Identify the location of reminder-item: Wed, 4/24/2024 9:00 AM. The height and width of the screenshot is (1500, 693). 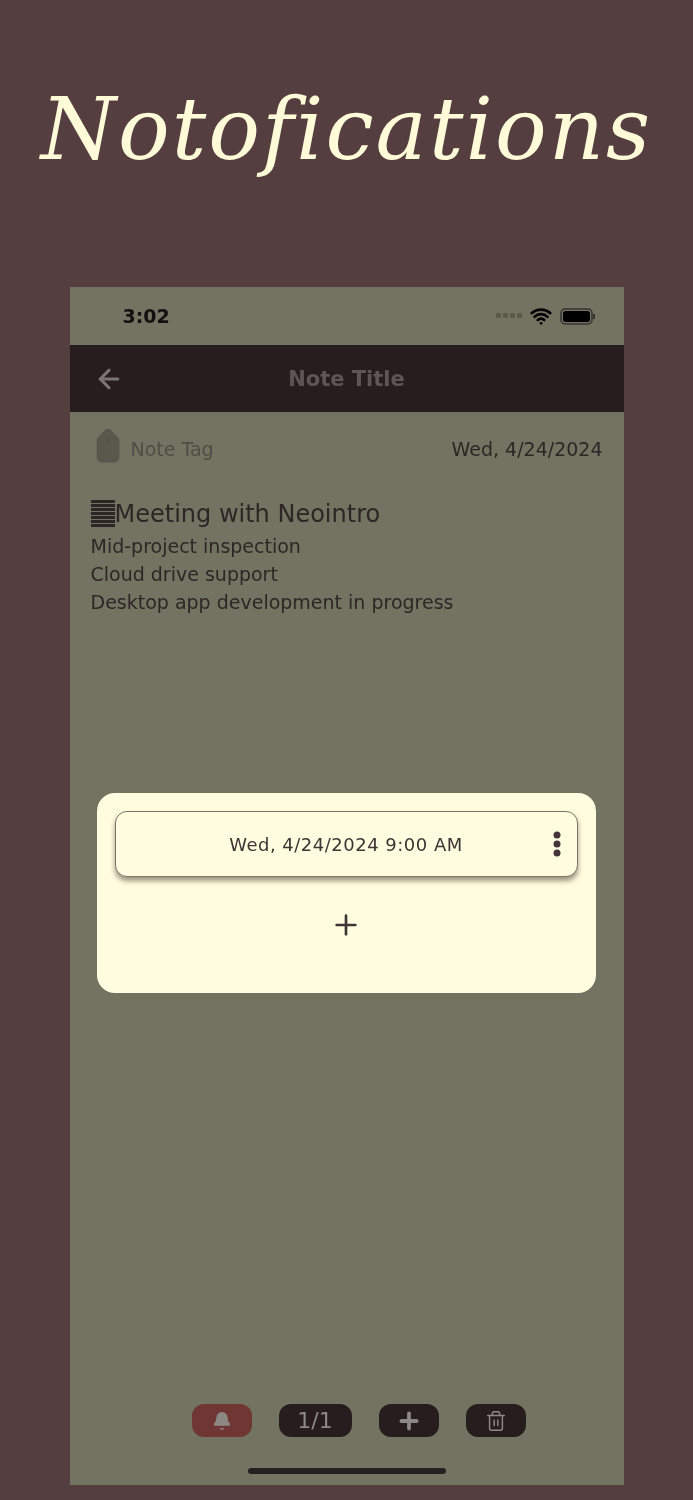
(346, 844).